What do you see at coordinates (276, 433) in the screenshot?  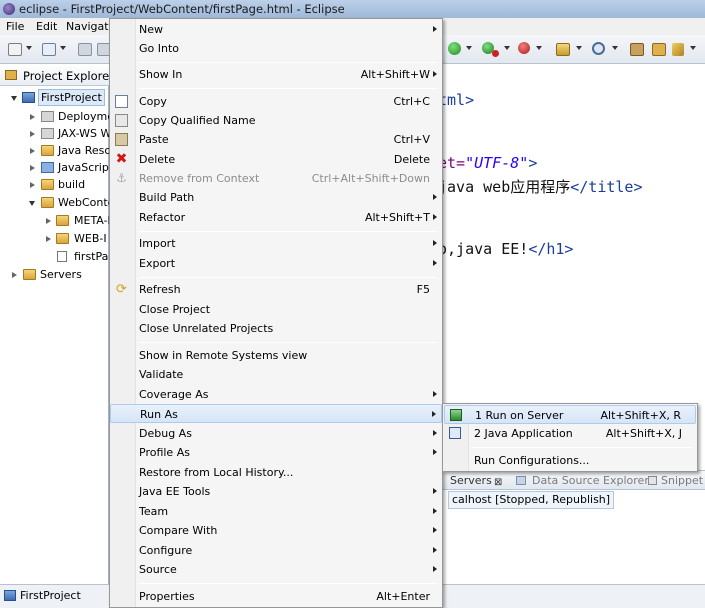 I see `menu-item-debug-as: Debug As` at bounding box center [276, 433].